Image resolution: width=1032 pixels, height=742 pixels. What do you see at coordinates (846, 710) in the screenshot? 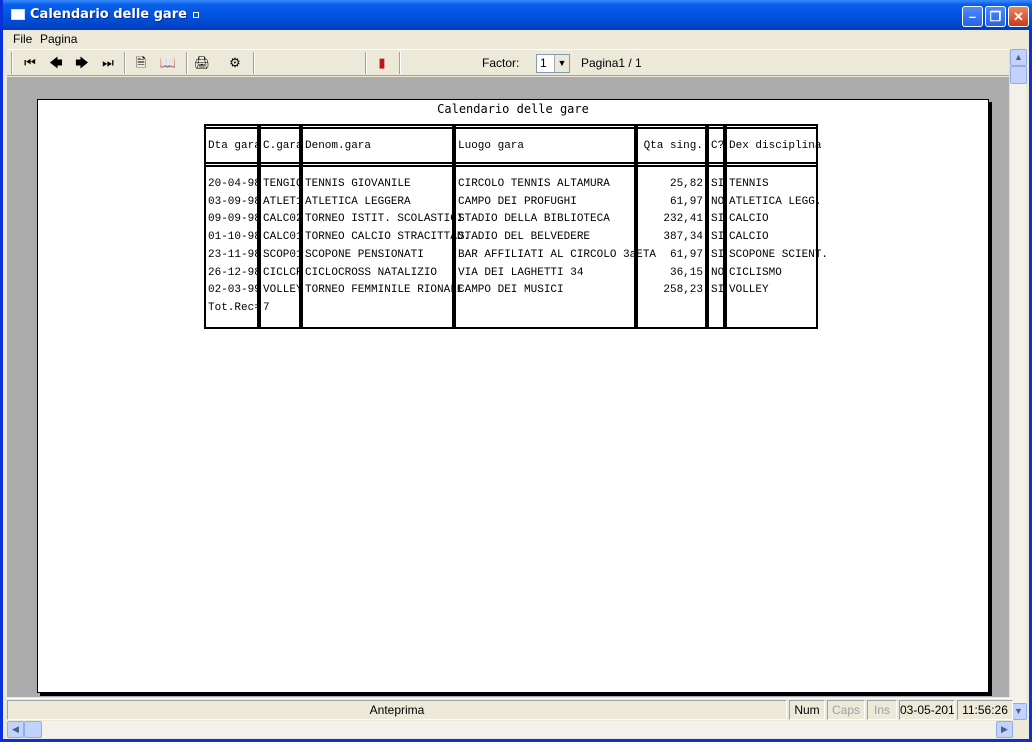
I see `status-caps: Caps` at bounding box center [846, 710].